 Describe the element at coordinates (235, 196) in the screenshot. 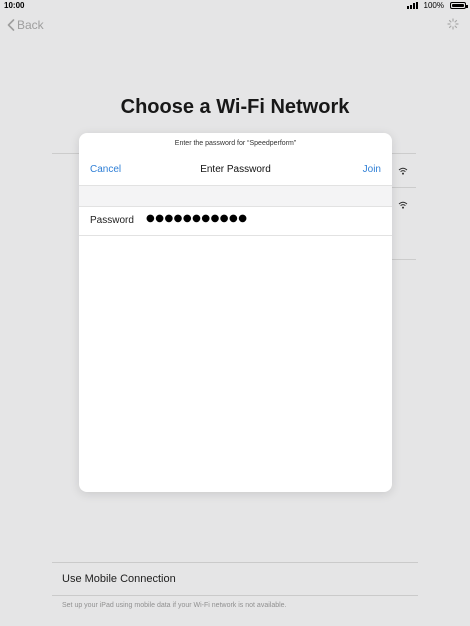

I see `modal-spacer` at that location.